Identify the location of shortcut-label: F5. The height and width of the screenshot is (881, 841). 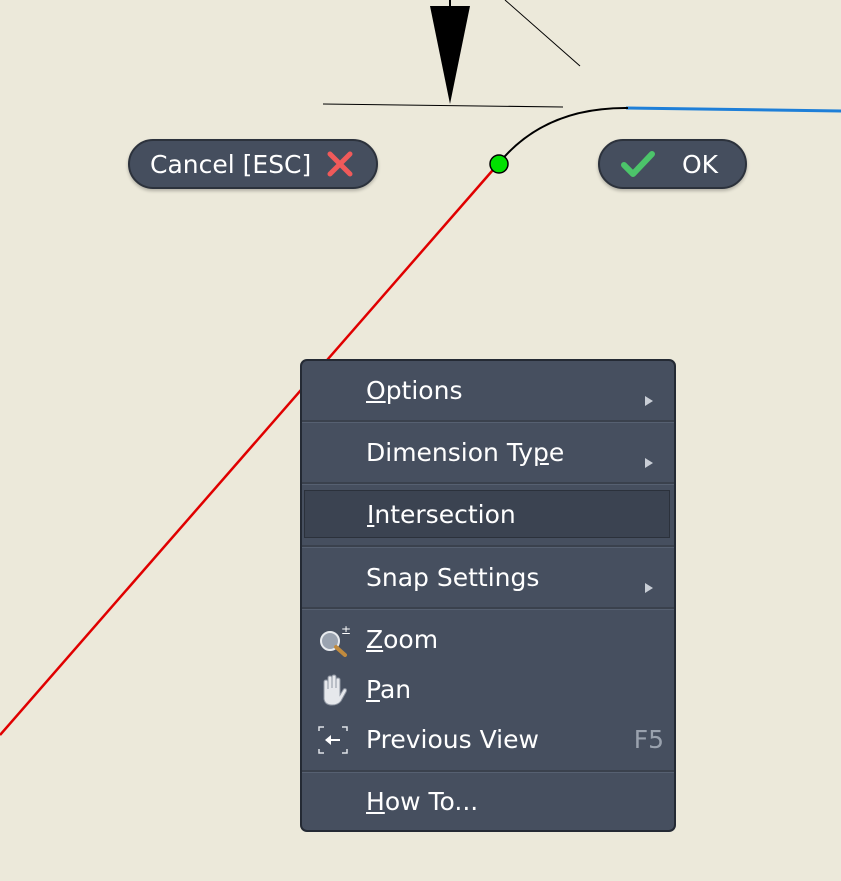
(648, 739).